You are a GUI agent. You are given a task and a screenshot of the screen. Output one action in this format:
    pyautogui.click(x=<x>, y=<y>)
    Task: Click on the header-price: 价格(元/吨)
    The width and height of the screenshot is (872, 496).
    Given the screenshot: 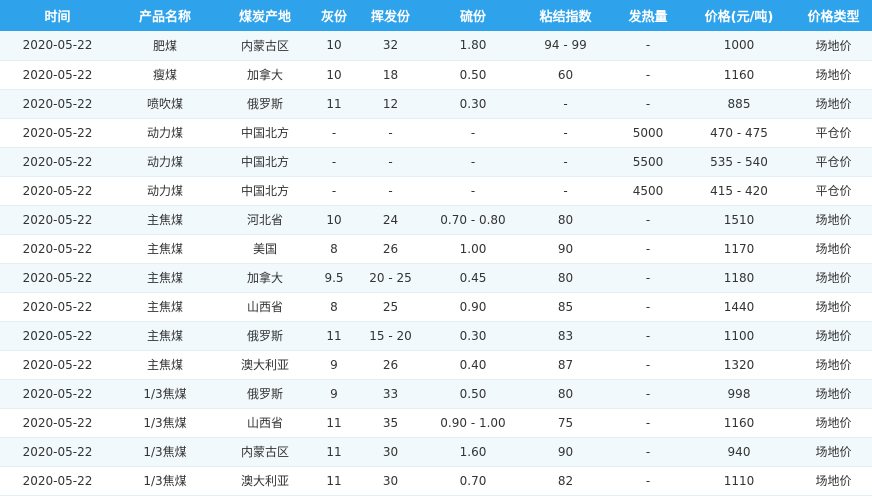 What is the action you would take?
    pyautogui.click(x=739, y=15)
    